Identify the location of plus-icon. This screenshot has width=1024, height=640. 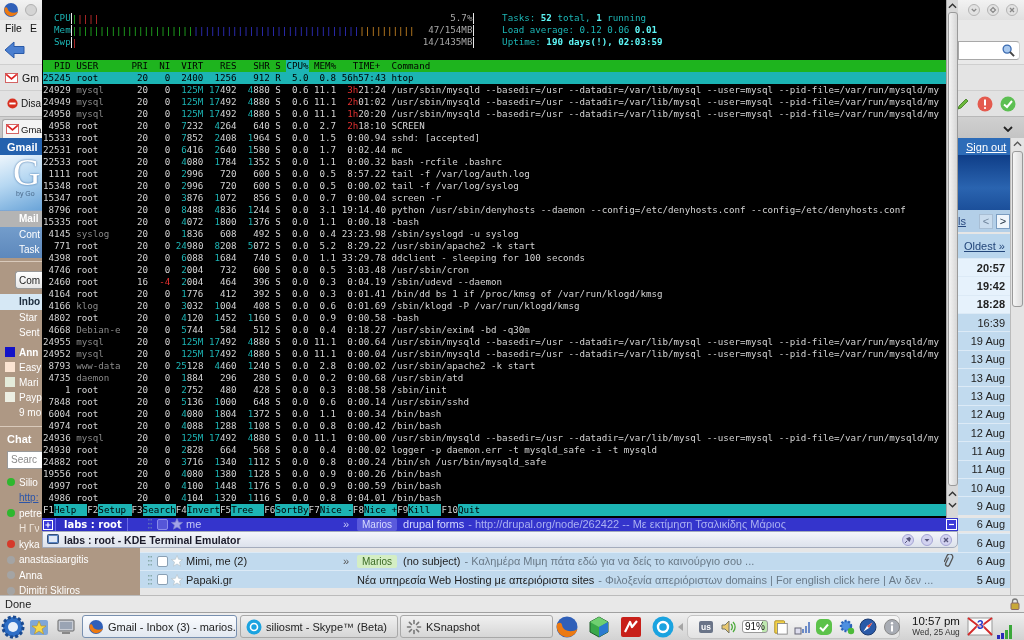
(48, 524).